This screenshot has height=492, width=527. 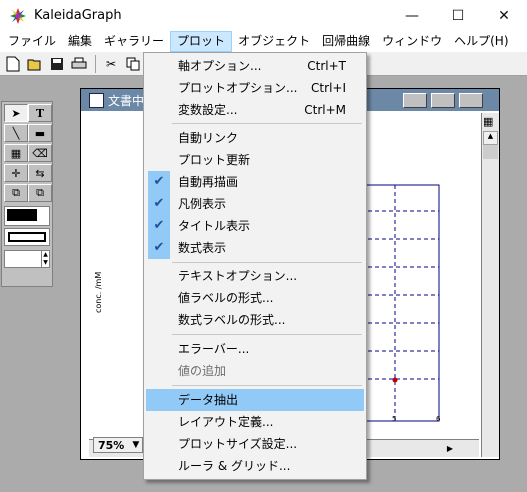 What do you see at coordinates (27, 237) in the screenshot?
I see `pen-color-swatch` at bounding box center [27, 237].